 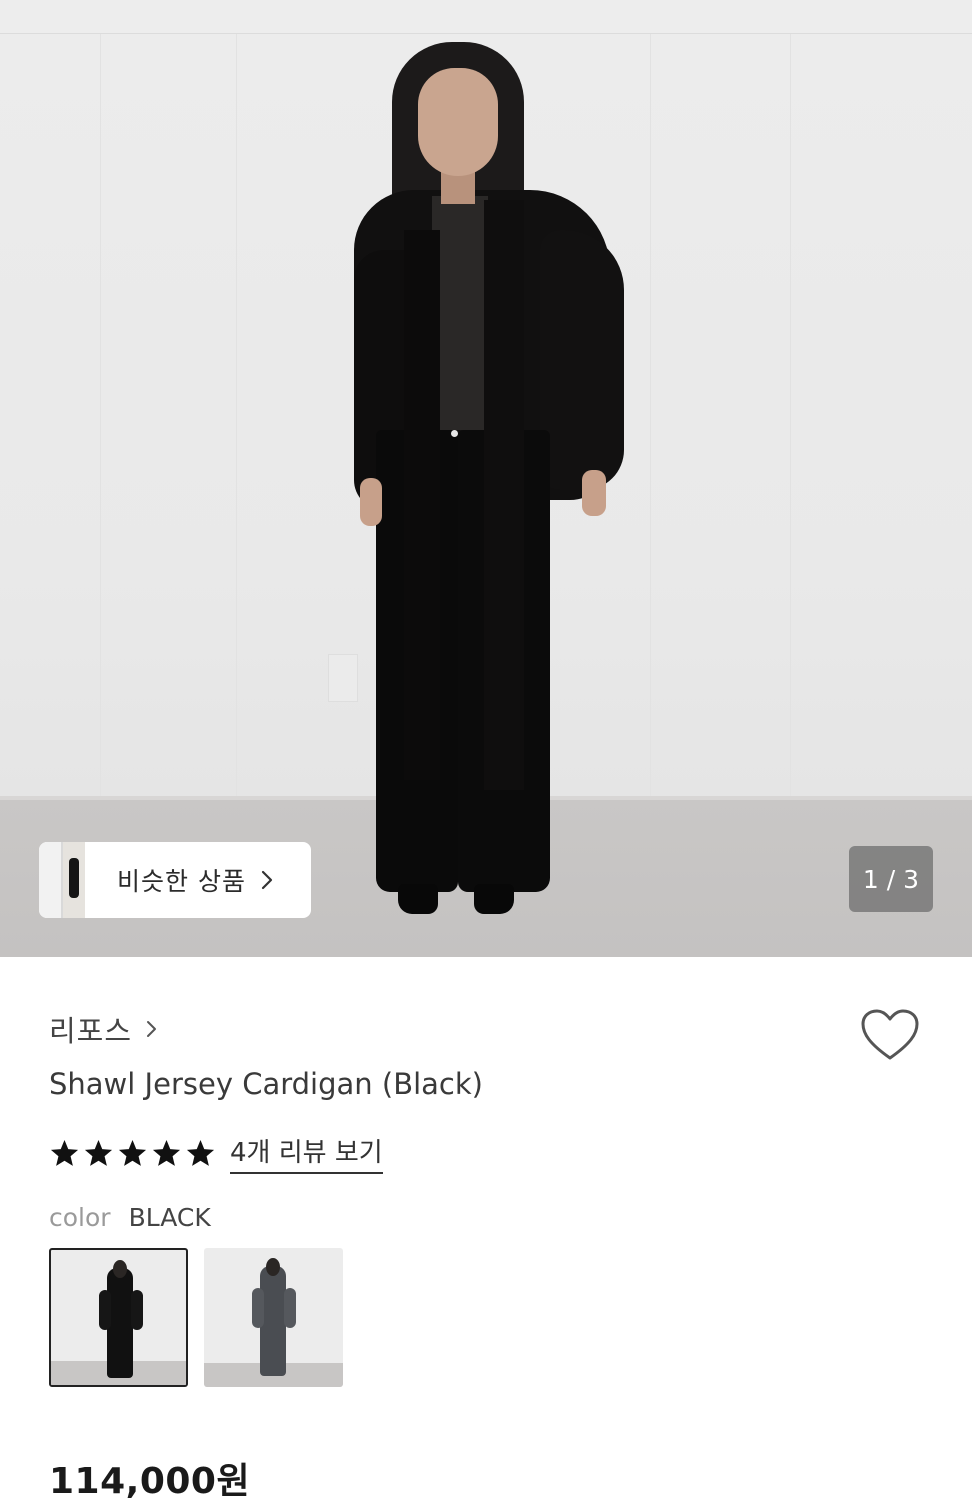 What do you see at coordinates (266, 1084) in the screenshot?
I see `product-title: Shawl Jersey Cardigan (Black)` at bounding box center [266, 1084].